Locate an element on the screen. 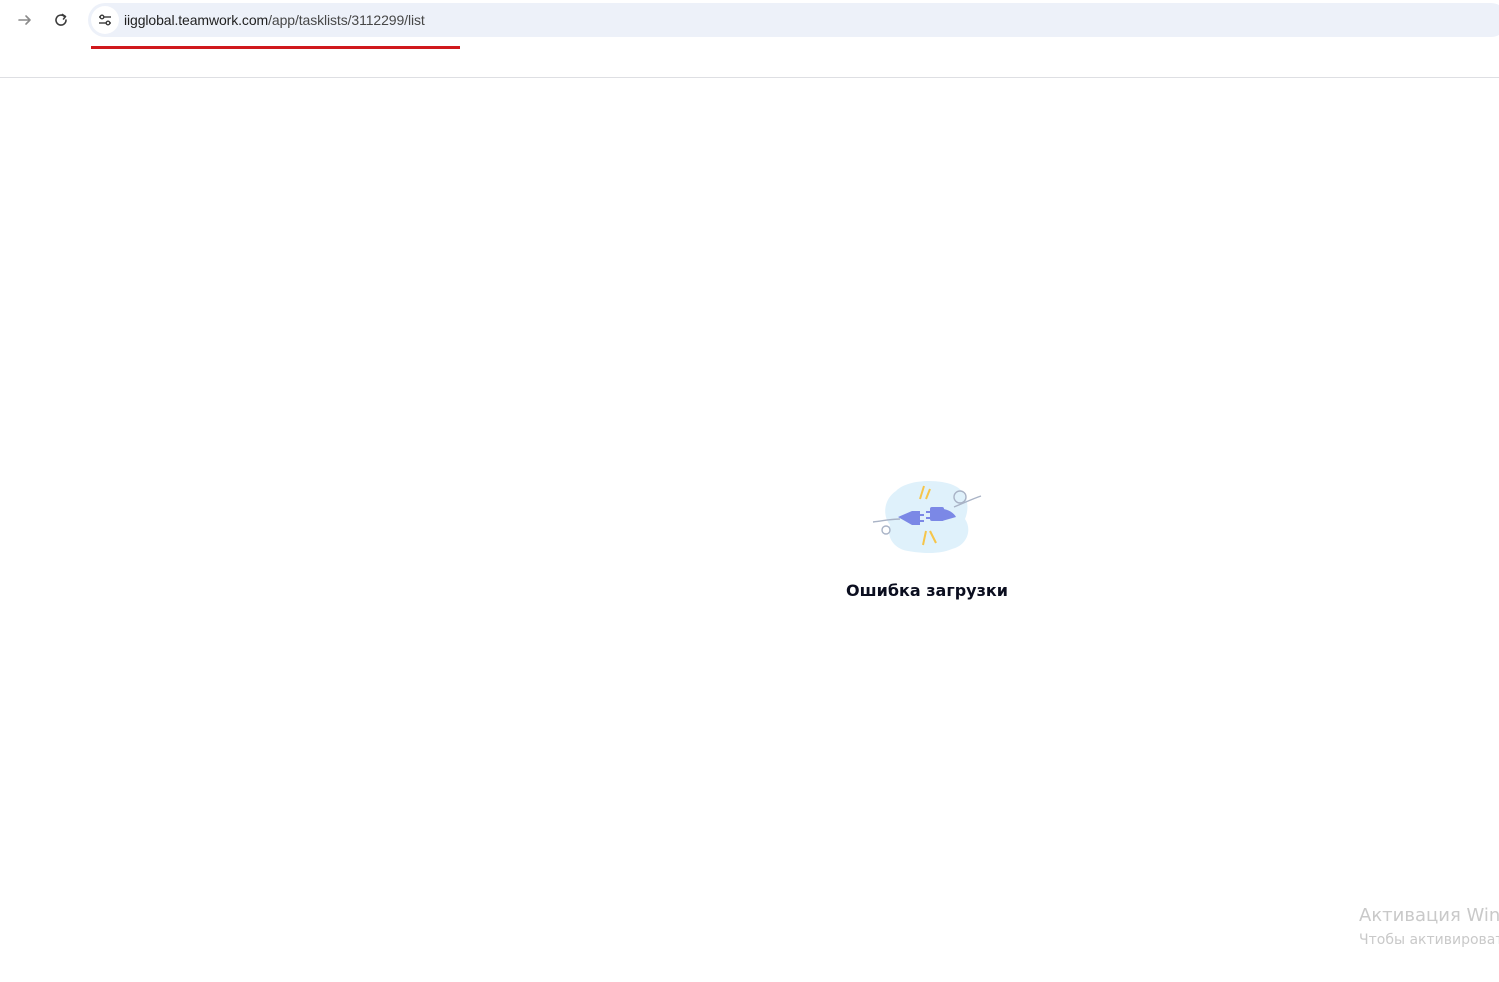  site-info-button is located at coordinates (105, 20).